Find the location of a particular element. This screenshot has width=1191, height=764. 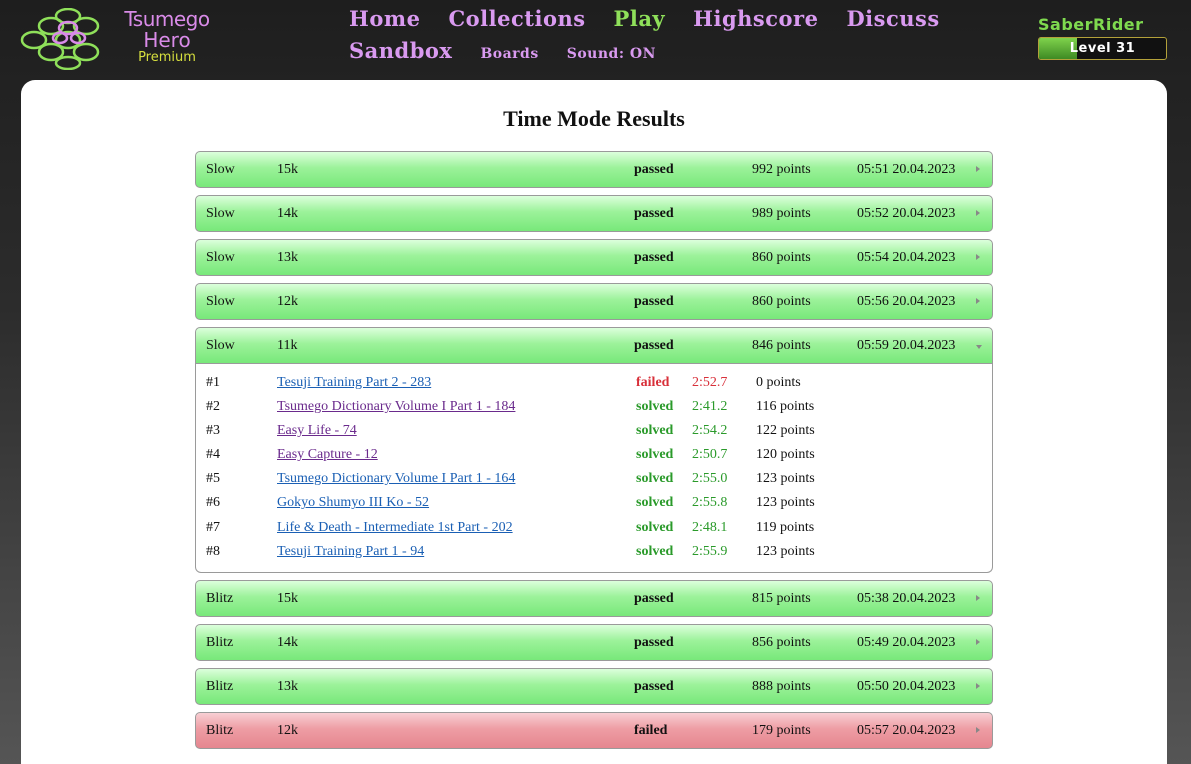

result-points: 846 points is located at coordinates (781, 345).